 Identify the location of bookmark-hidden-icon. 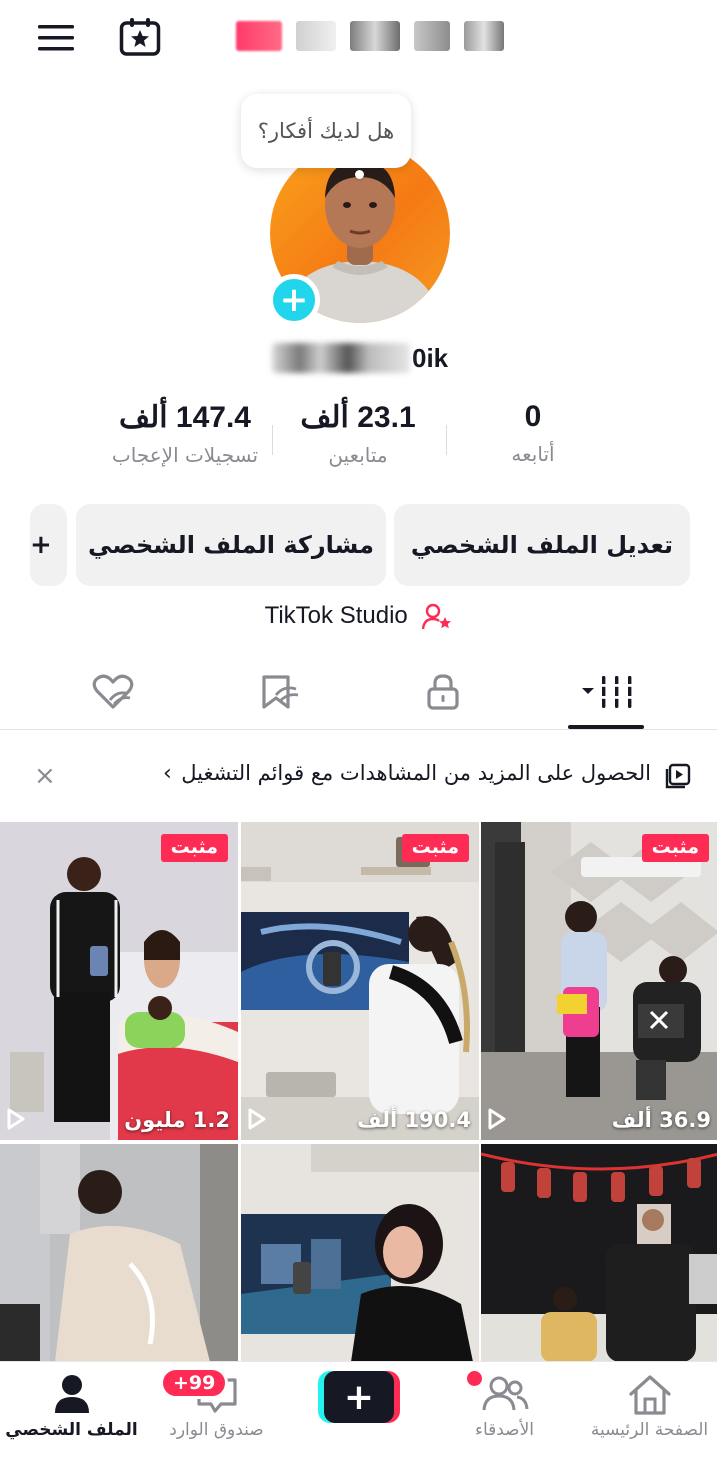
(280, 692).